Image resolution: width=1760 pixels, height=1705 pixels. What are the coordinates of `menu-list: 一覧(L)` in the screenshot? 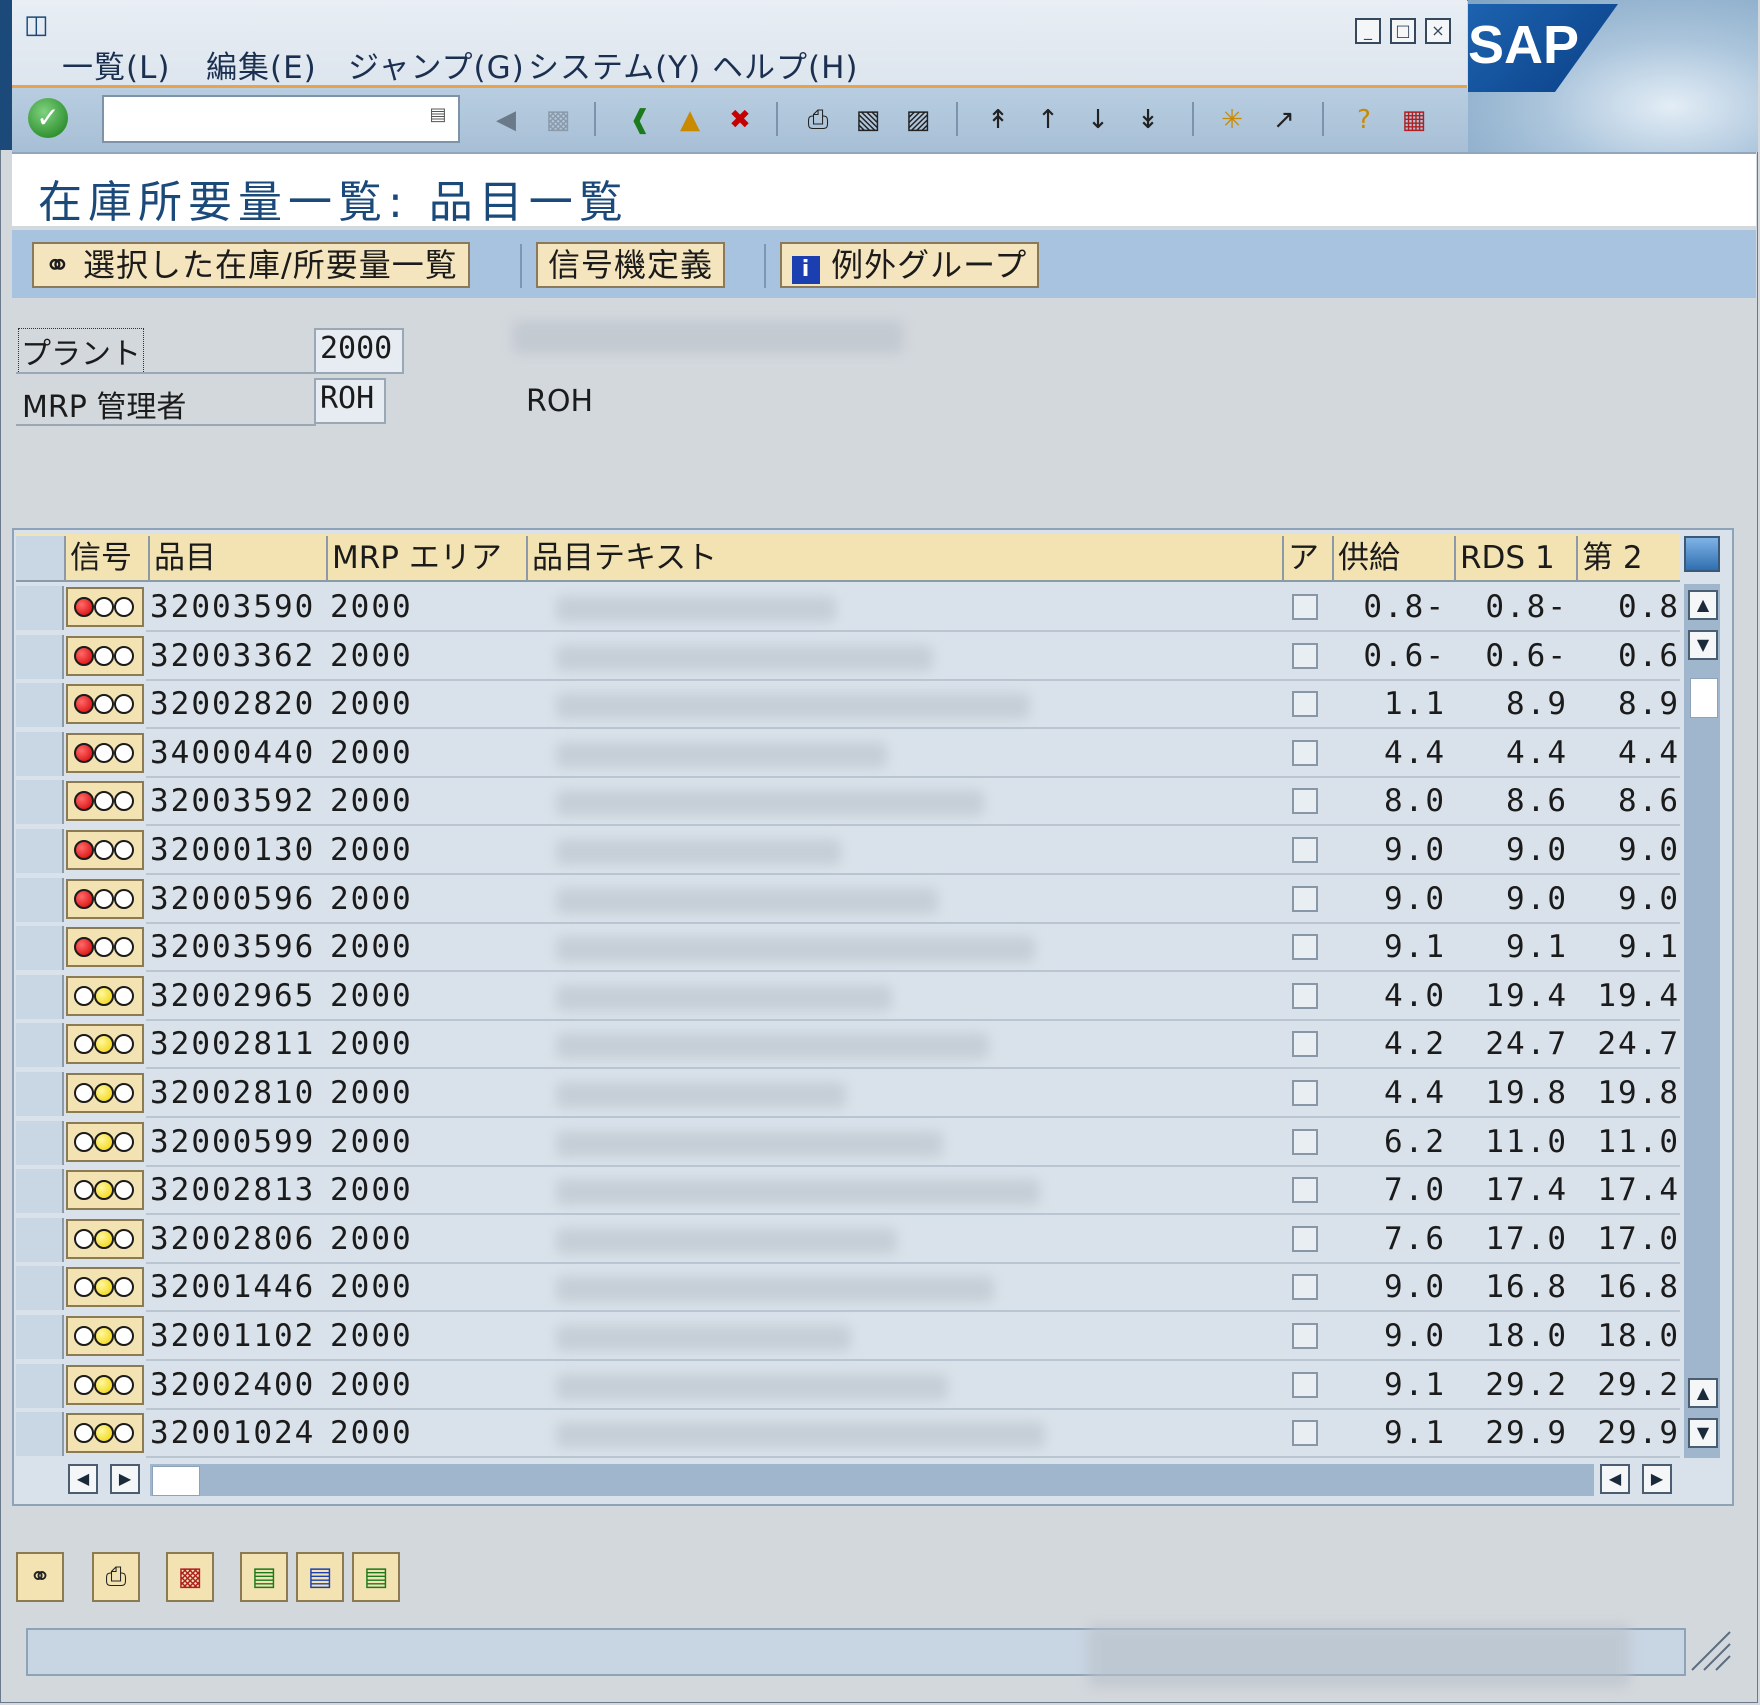 It's located at (116, 64).